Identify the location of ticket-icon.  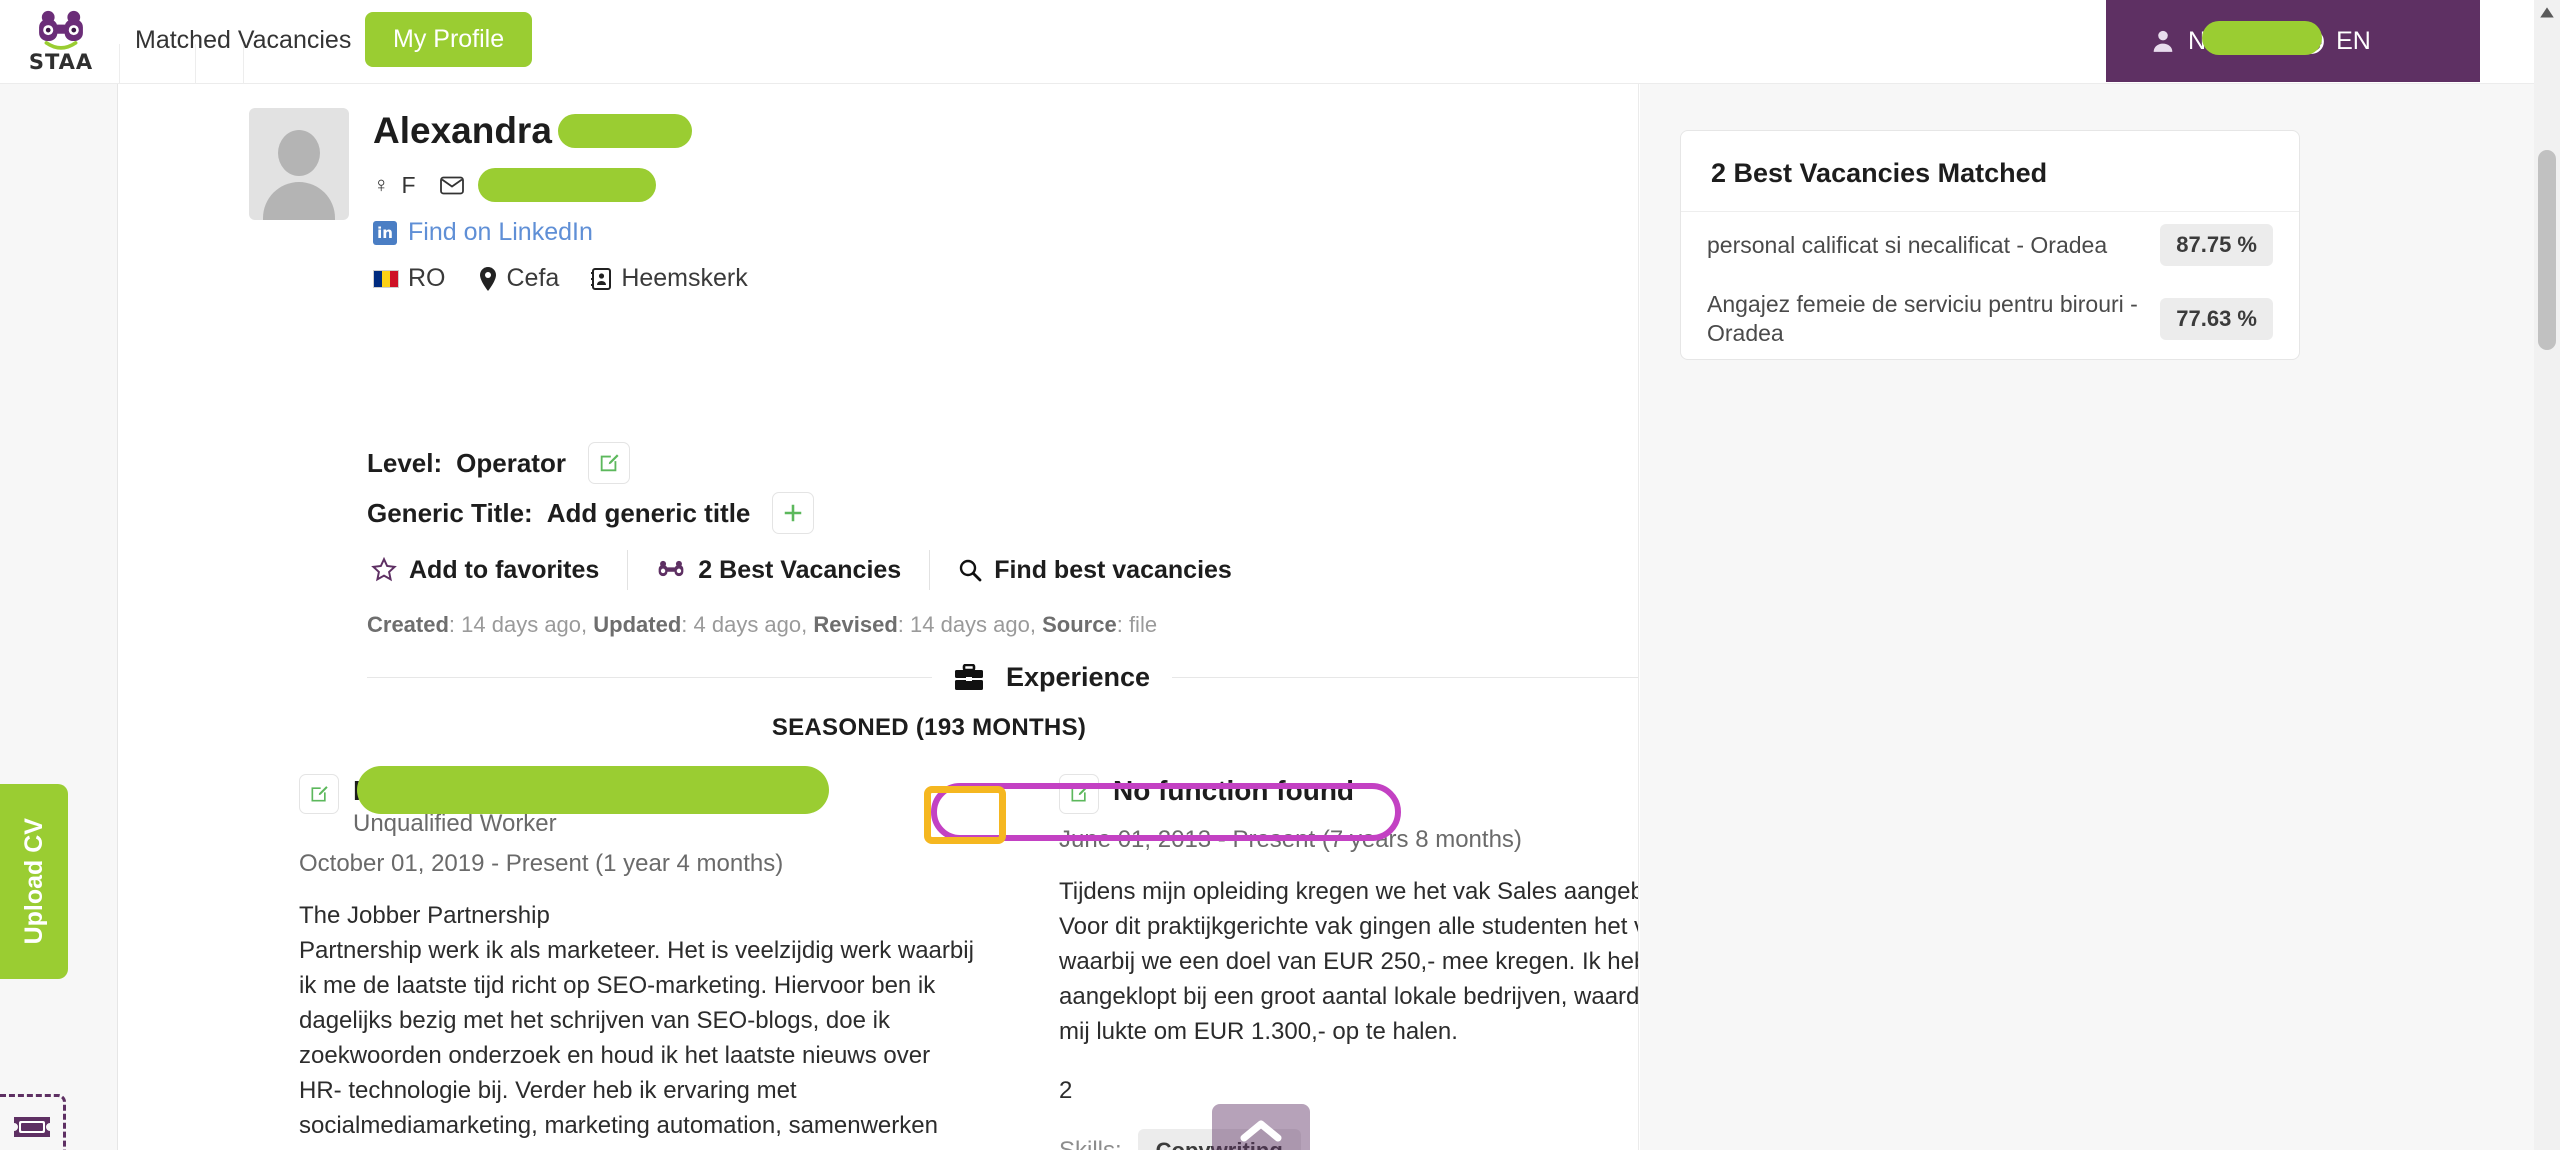
(31, 1127).